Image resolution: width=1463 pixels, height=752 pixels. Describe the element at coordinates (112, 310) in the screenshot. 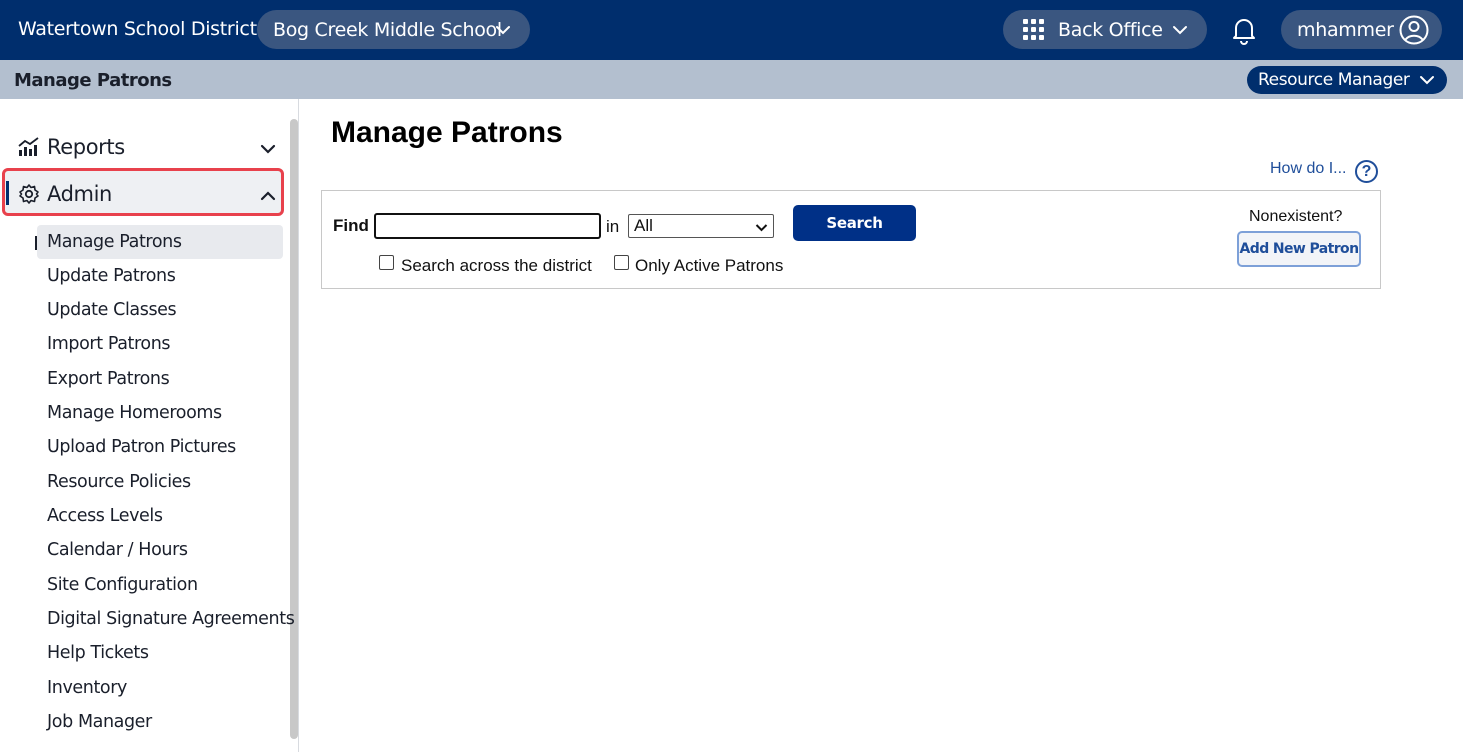

I see `sidebar-item-update-classes: Update Classes` at that location.